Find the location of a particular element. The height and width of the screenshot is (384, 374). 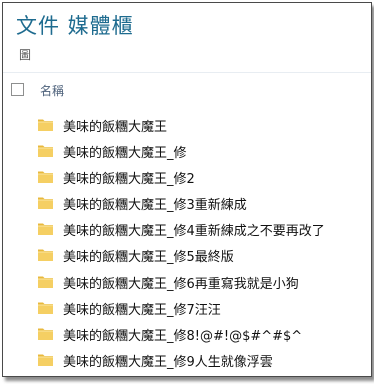

list-item: 美味的飯糰大魔王_修7汪汪 is located at coordinates (187, 308).